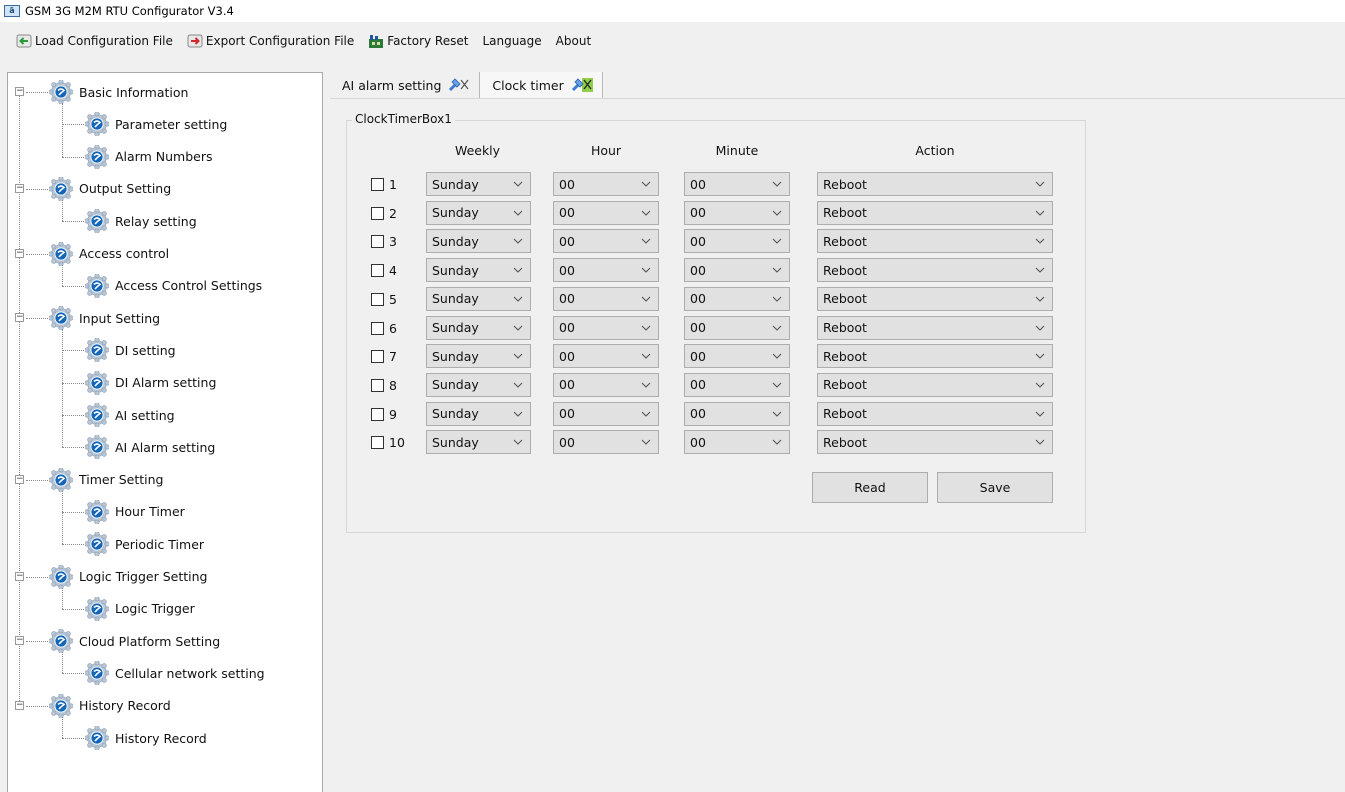  What do you see at coordinates (388, 442) in the screenshot?
I see `timer-enable-checkbox: 10` at bounding box center [388, 442].